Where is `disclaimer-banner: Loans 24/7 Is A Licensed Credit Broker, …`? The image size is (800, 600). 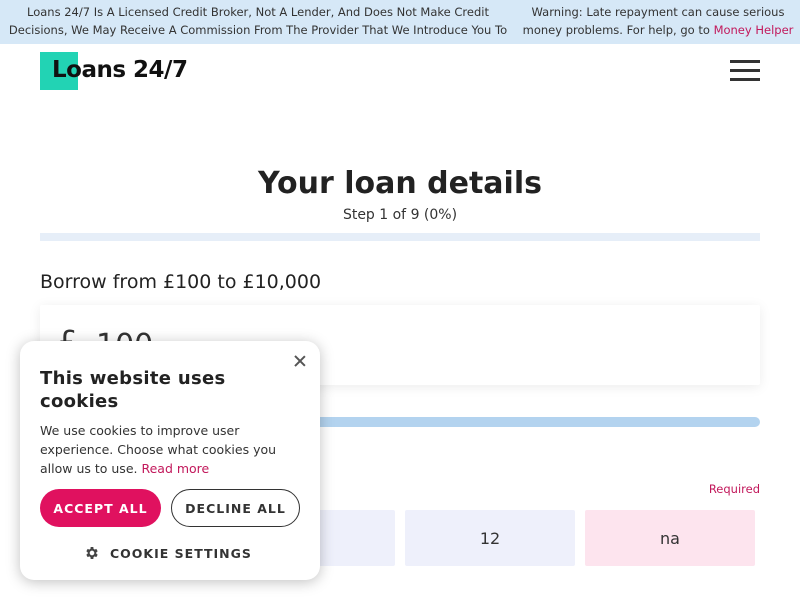 disclaimer-banner: Loans 24/7 Is A Licensed Credit Broker, … is located at coordinates (400, 22).